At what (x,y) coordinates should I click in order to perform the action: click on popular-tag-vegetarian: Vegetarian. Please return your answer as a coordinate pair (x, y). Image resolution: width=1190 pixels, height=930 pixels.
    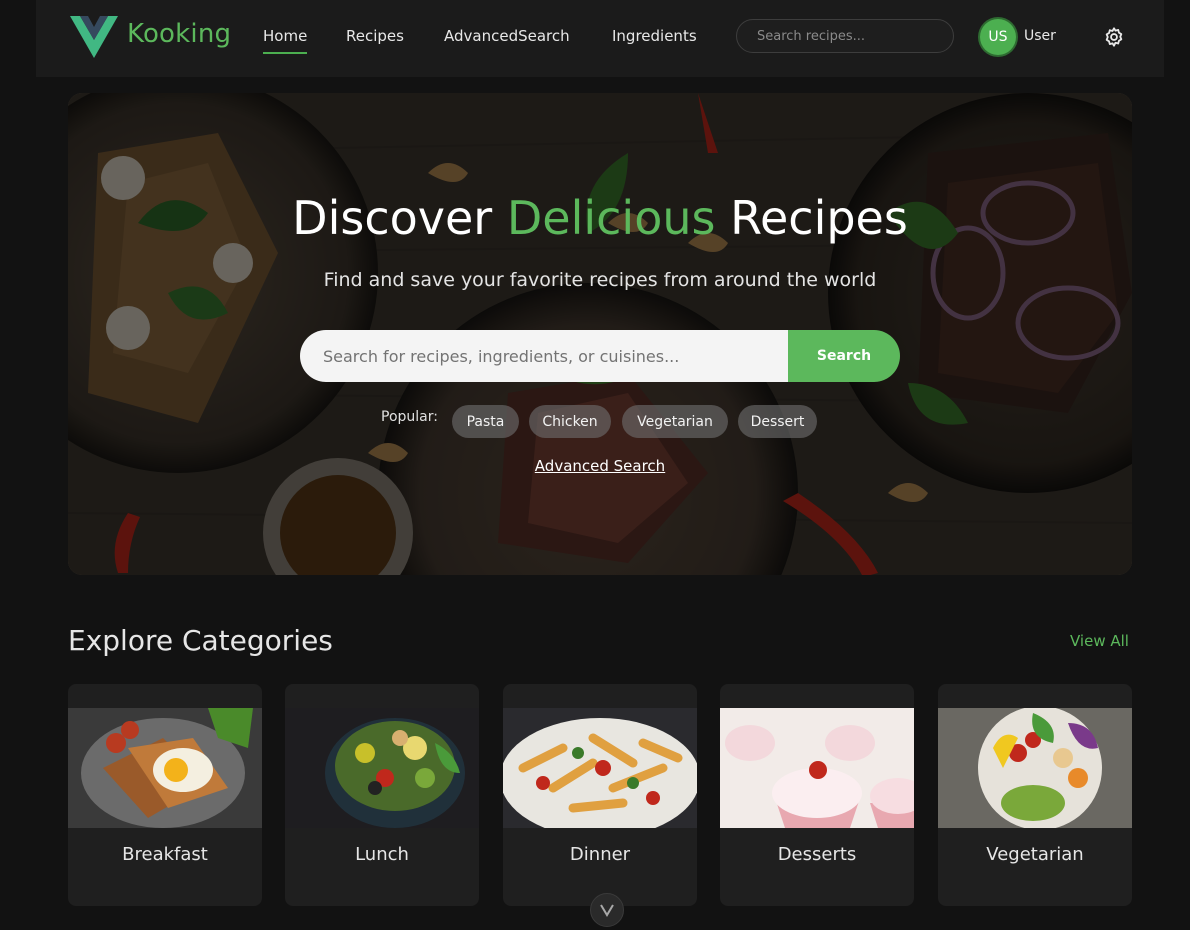
    Looking at the image, I should click on (675, 421).